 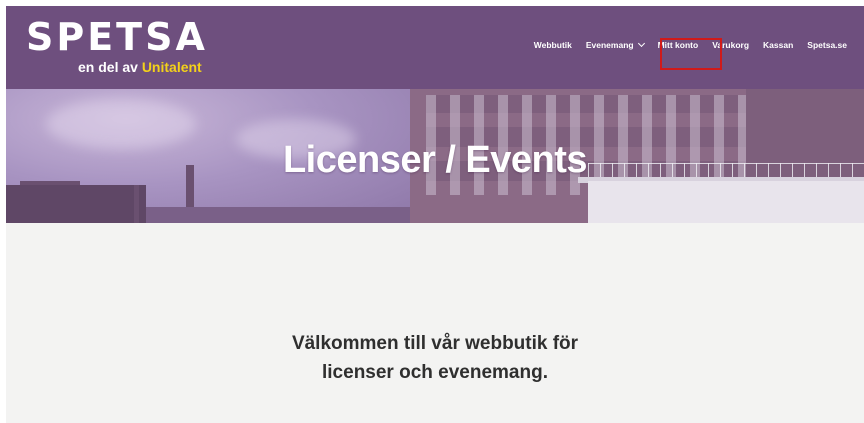 I want to click on nav-label: Webbutik, so click(x=552, y=45).